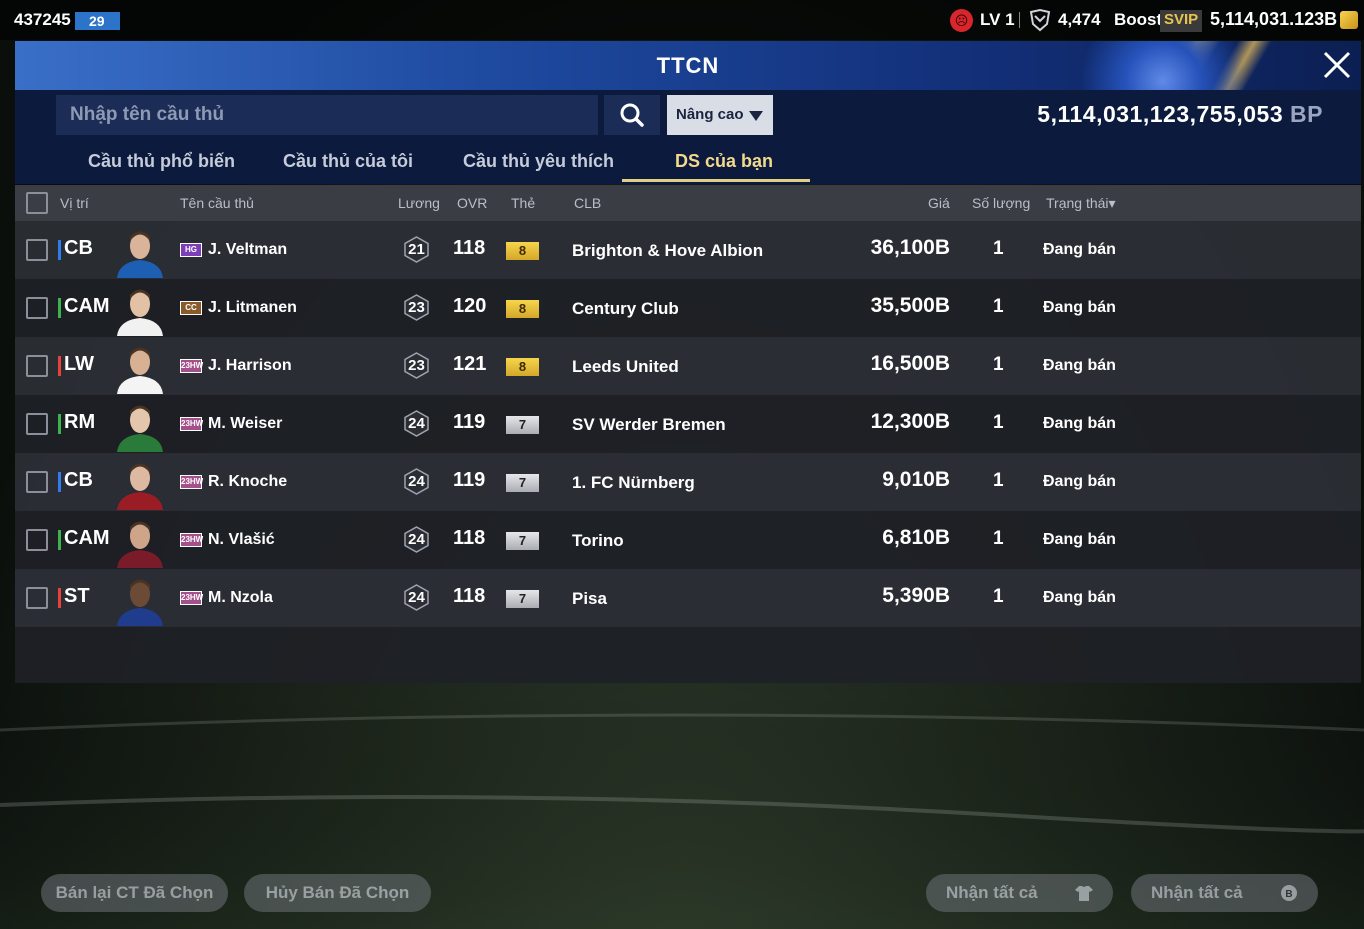 Image resolution: width=1364 pixels, height=929 pixels. I want to click on search-button, so click(632, 115).